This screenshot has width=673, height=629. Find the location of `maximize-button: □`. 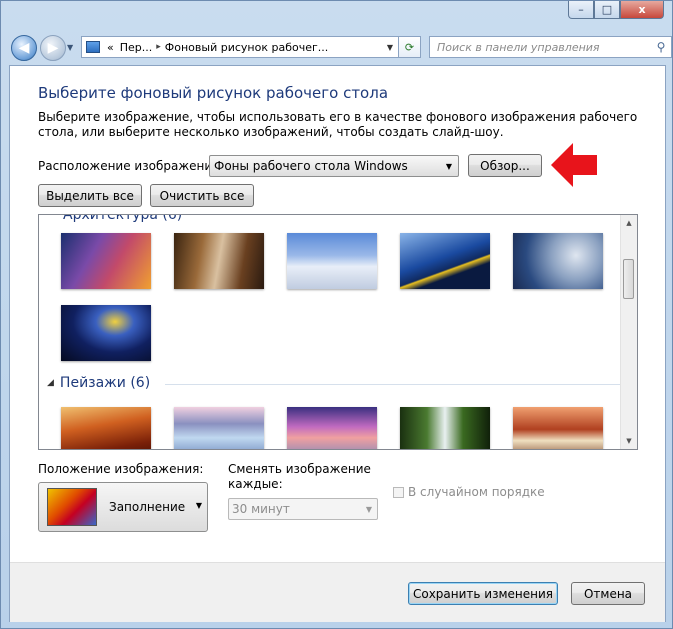

maximize-button: □ is located at coordinates (607, 10).